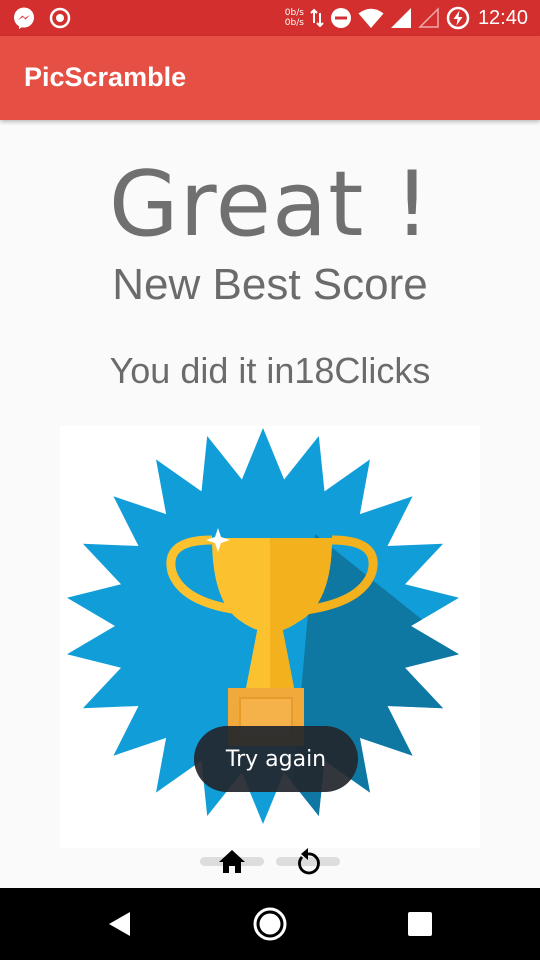 Image resolution: width=540 pixels, height=960 pixels. What do you see at coordinates (371, 18) in the screenshot?
I see `wifi-icon` at bounding box center [371, 18].